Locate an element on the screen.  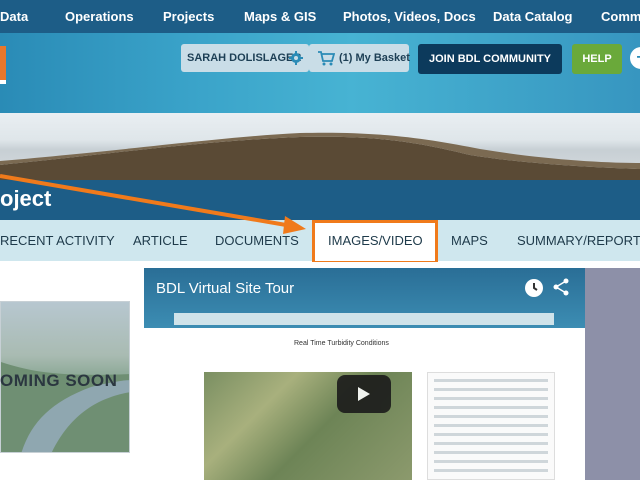
nav-item-data: Data is located at coordinates (14, 16).